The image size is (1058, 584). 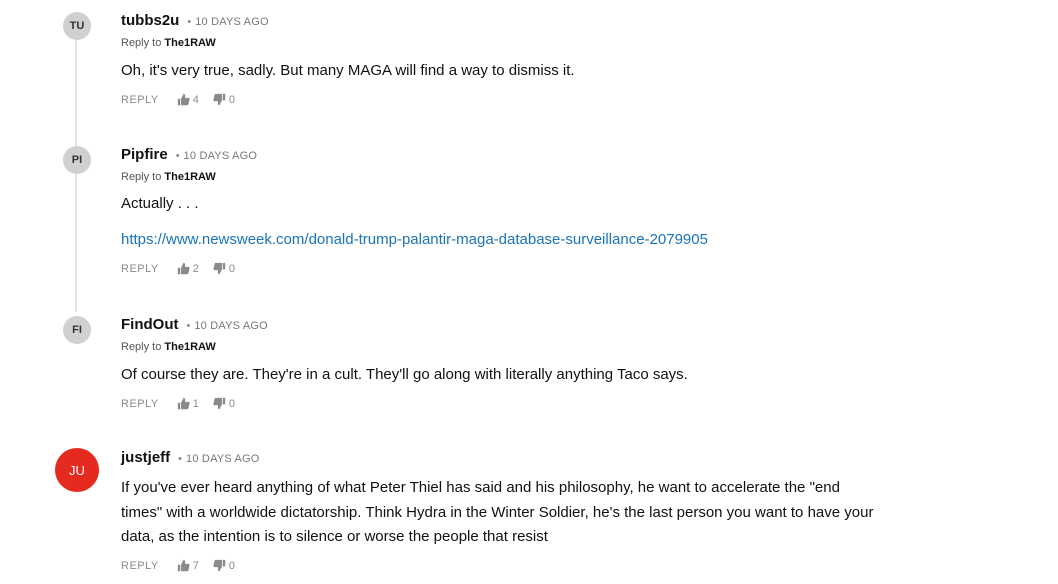 What do you see at coordinates (145, 457) in the screenshot?
I see `author-name: justjeff` at bounding box center [145, 457].